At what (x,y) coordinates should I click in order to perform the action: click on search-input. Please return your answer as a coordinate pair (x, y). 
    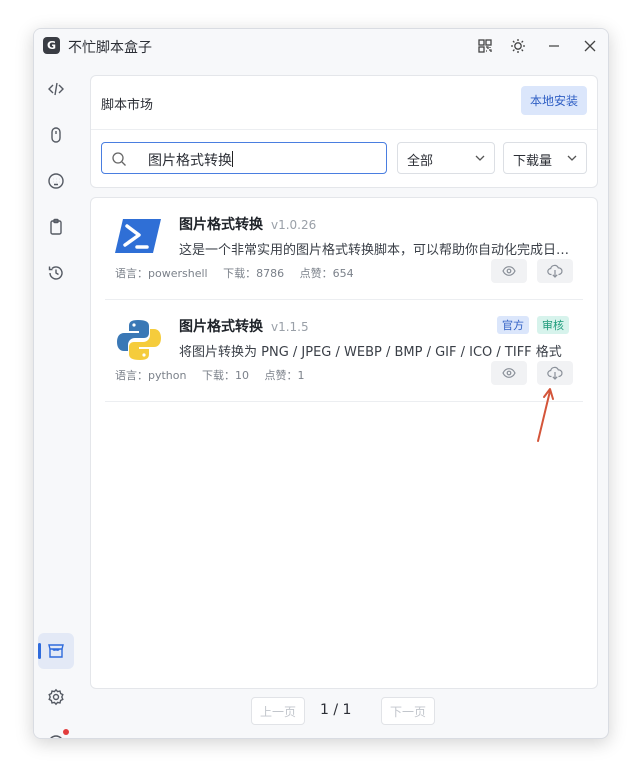
    Looking at the image, I should click on (258, 160).